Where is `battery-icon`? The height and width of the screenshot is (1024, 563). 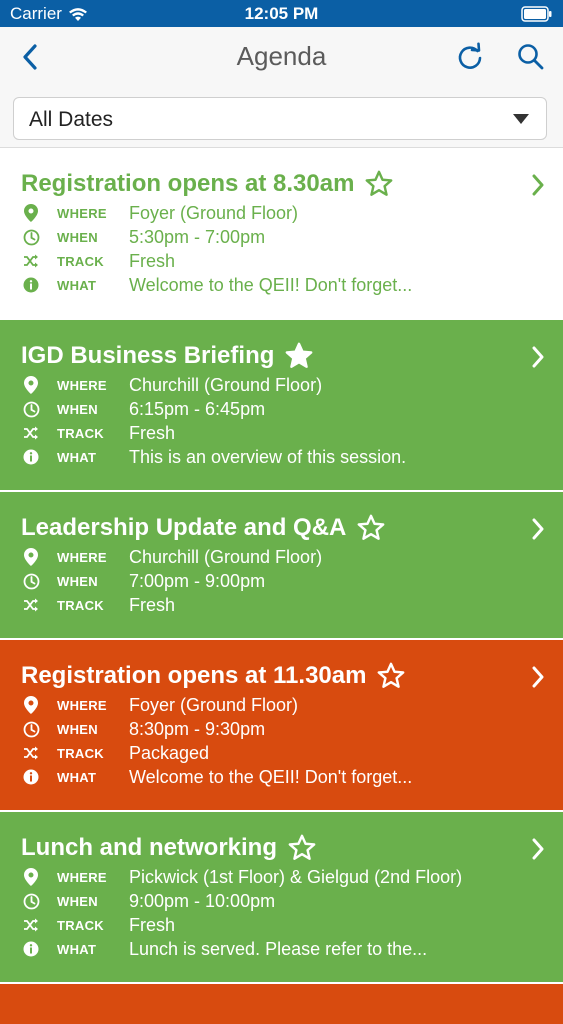
battery-icon is located at coordinates (537, 16).